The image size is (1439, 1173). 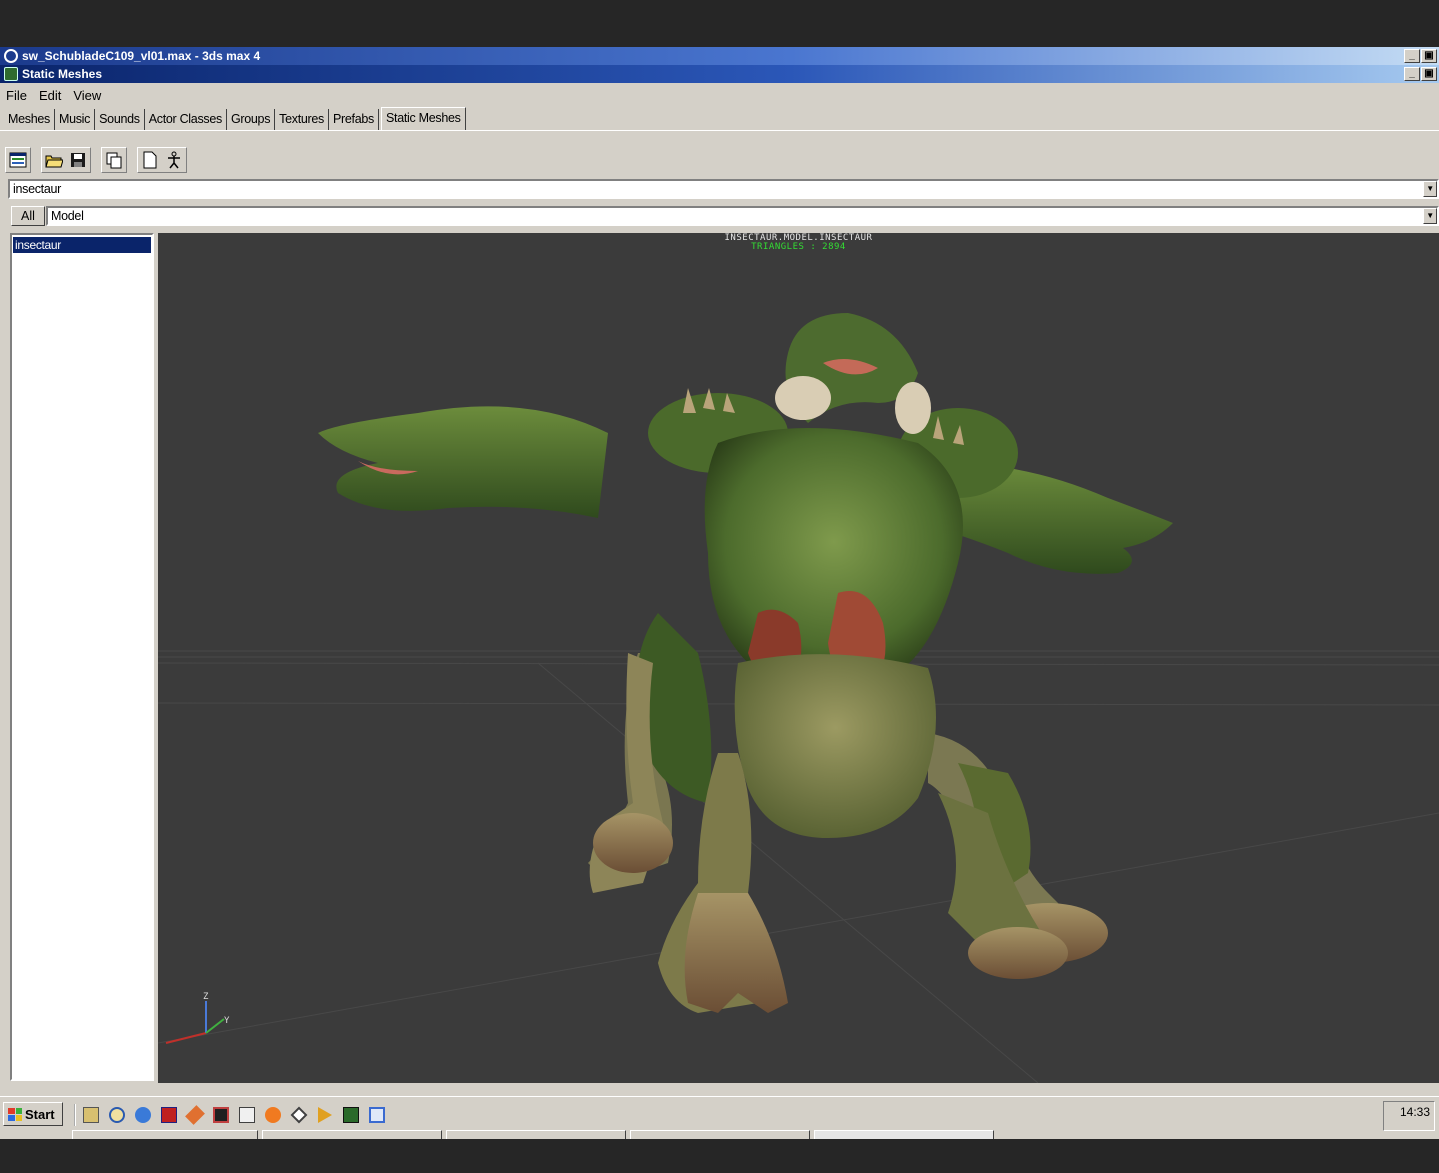 I want to click on group-combo: Model ▼, so click(x=742, y=216).